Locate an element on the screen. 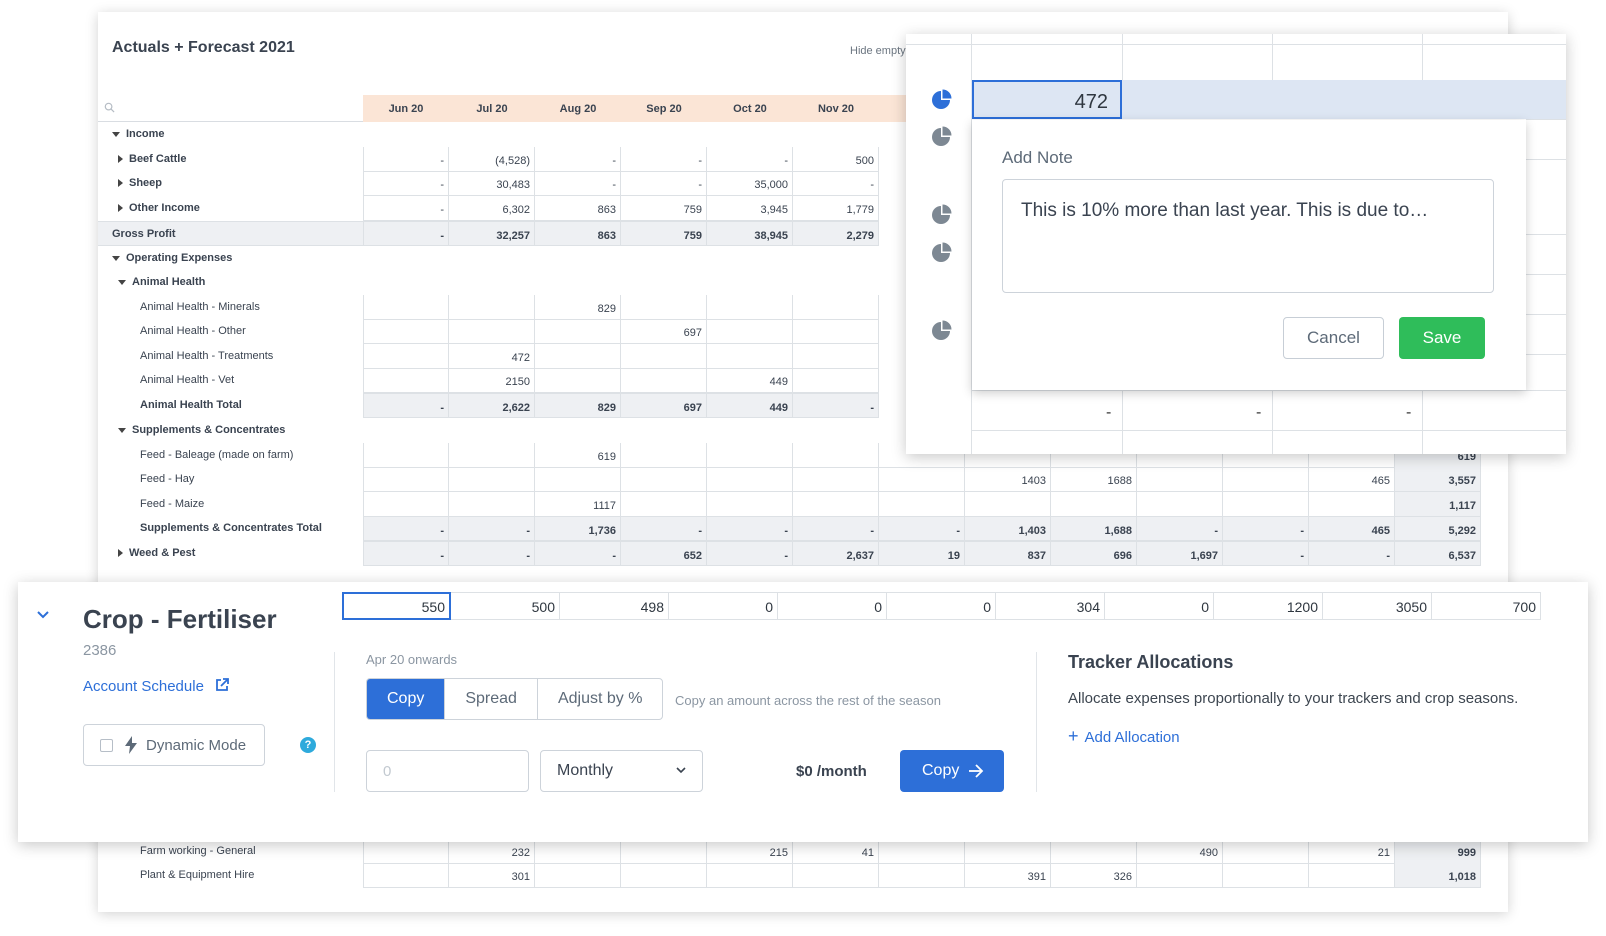 This screenshot has width=1606, height=936. table-cell: 30,483 is located at coordinates (492, 183).